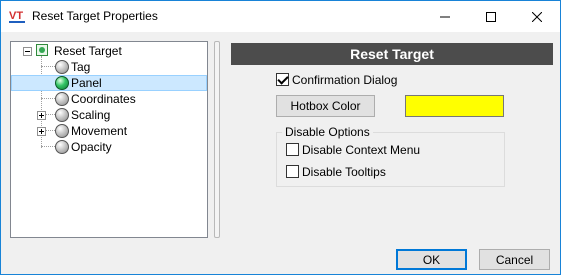  What do you see at coordinates (327, 132) in the screenshot?
I see `disable-options-legend: Disable Options` at bounding box center [327, 132].